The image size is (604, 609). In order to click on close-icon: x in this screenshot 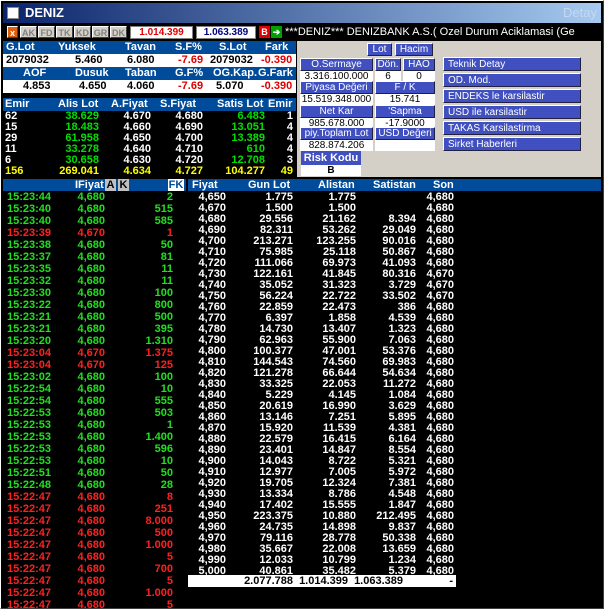, I will do `click(12, 32)`.